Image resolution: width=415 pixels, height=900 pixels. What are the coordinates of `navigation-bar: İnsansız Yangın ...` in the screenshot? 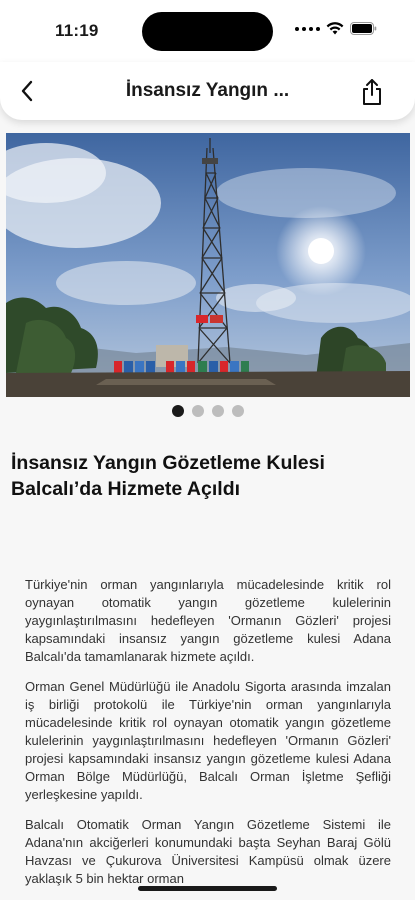 It's located at (207, 91).